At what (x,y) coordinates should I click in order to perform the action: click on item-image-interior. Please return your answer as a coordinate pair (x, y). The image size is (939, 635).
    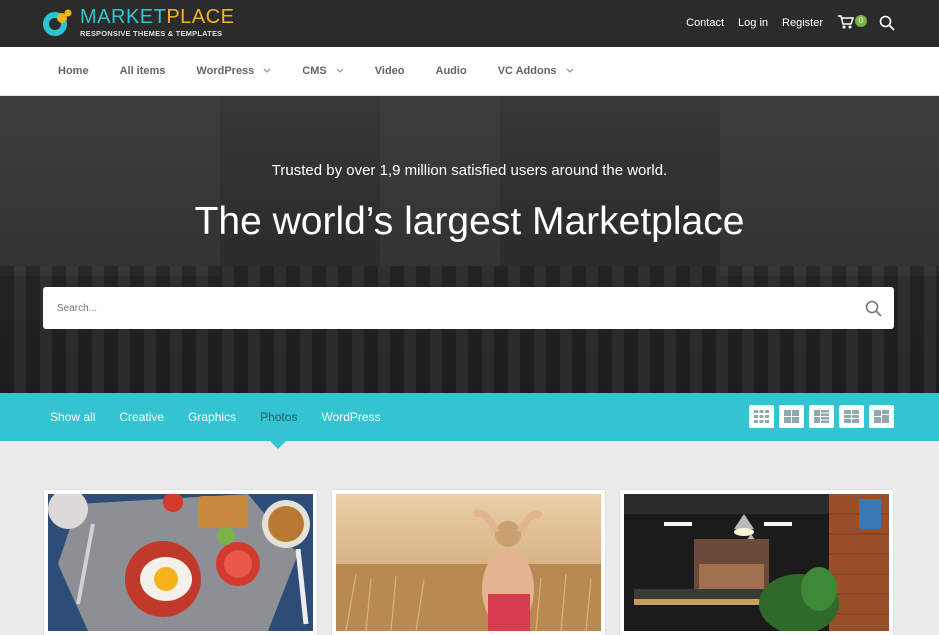
    Looking at the image, I should click on (756, 562).